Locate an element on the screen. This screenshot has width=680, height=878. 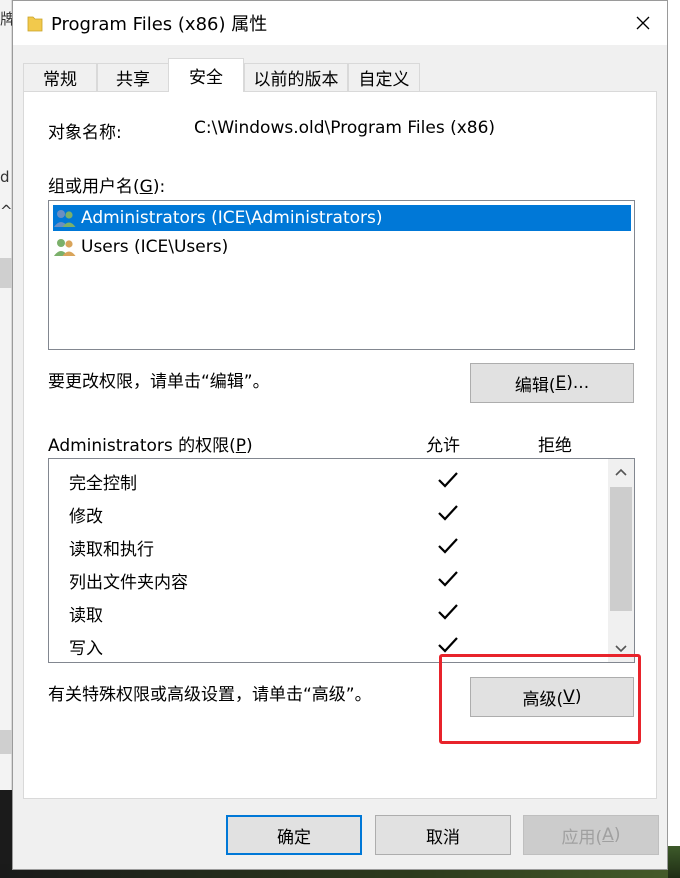
close-button is located at coordinates (643, 23).